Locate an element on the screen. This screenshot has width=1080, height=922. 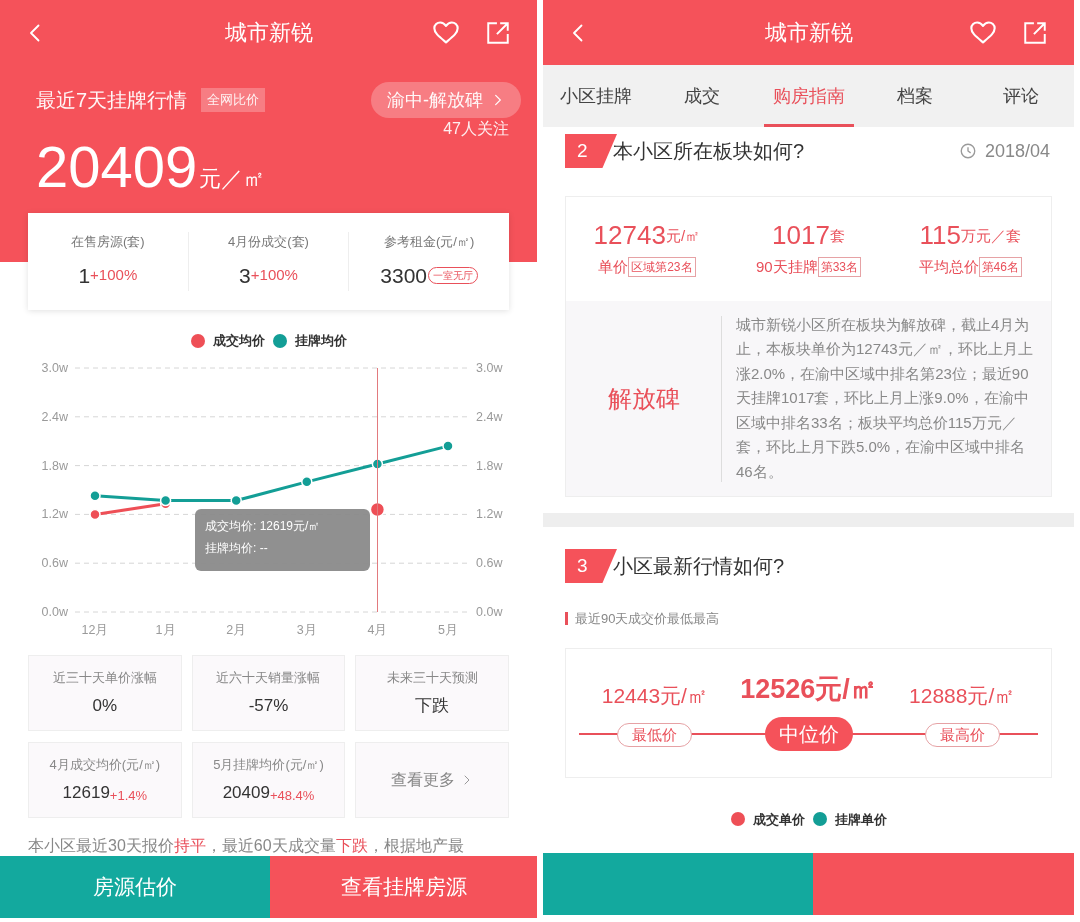
section-heading: 最近7天挂牌行情 is located at coordinates (112, 100).